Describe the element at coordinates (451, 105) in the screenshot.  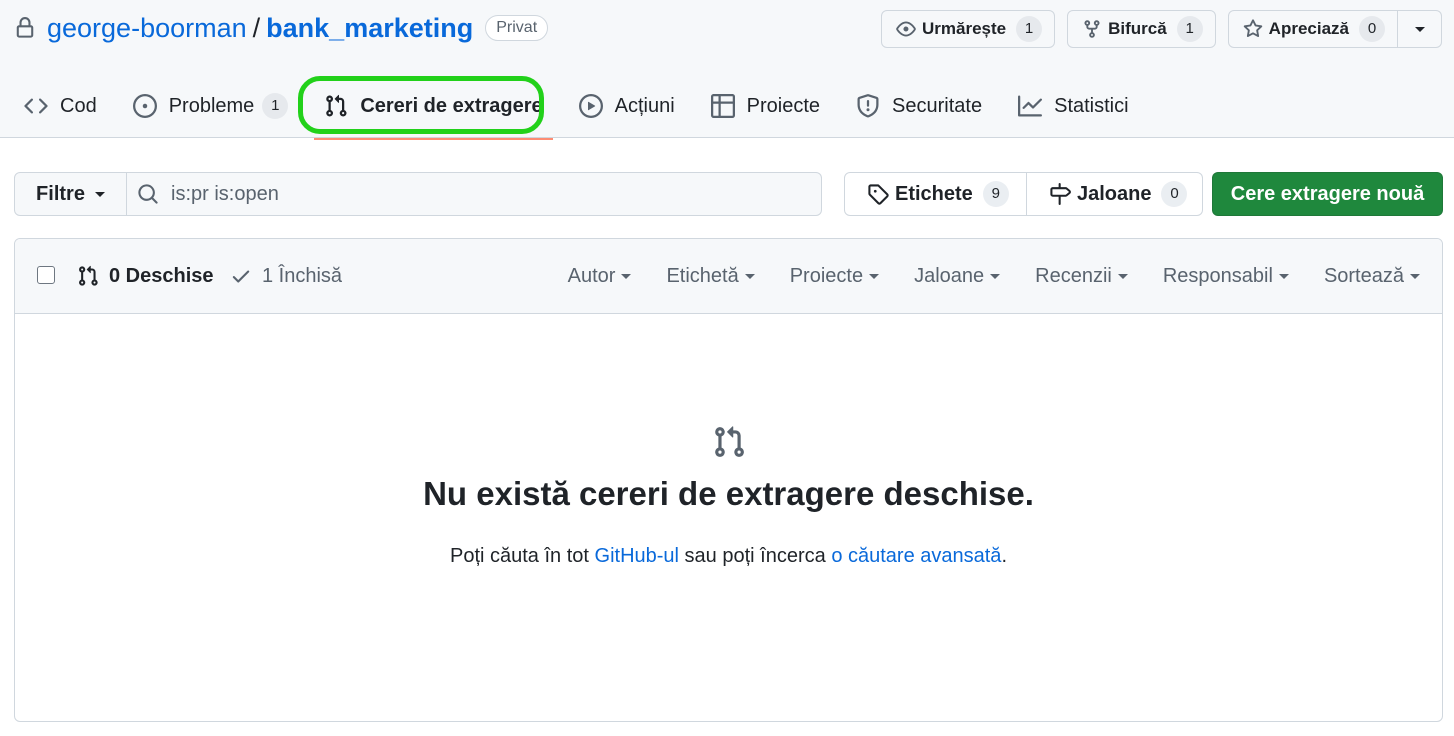
I see `tab-label: Cereri de extragere` at that location.